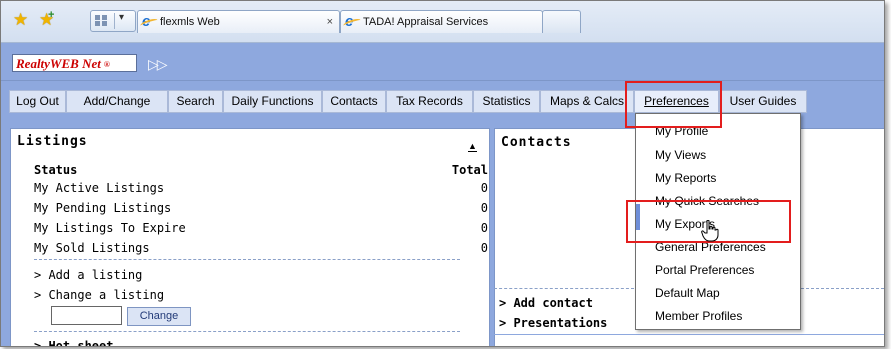 This screenshot has width=891, height=349. I want to click on listings-title: Listings, so click(52, 141).